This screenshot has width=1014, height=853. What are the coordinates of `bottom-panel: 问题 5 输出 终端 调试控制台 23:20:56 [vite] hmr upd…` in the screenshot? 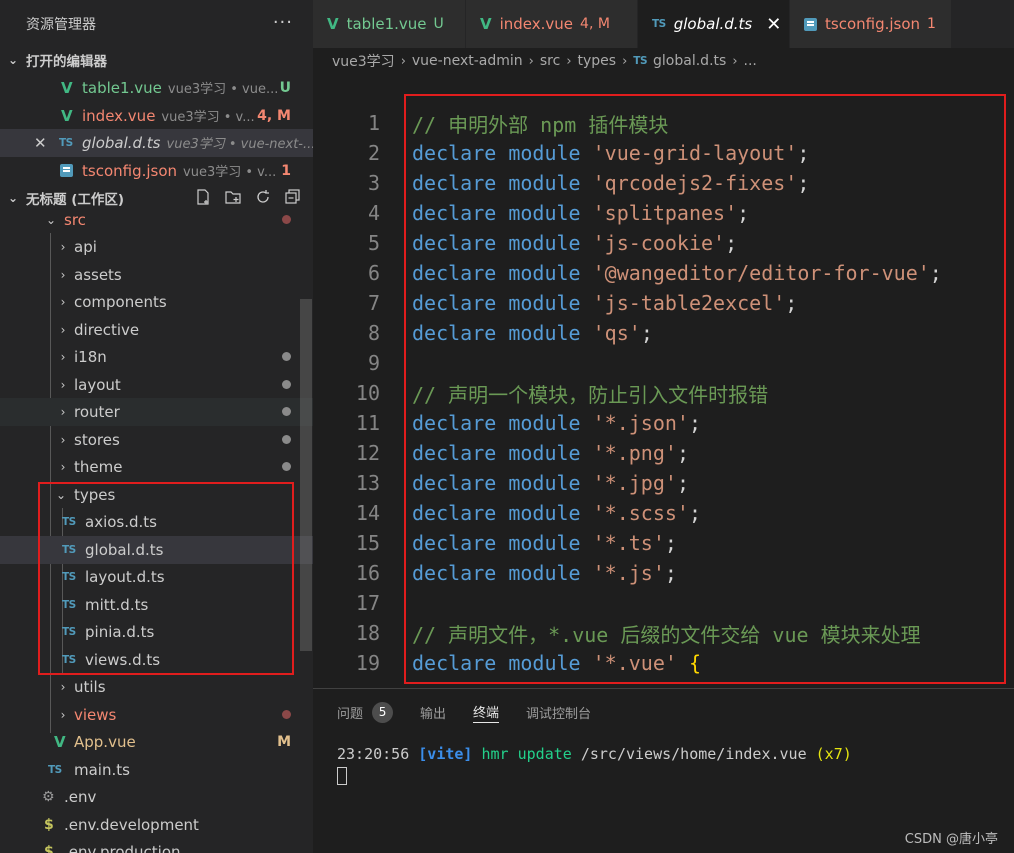 It's located at (663, 770).